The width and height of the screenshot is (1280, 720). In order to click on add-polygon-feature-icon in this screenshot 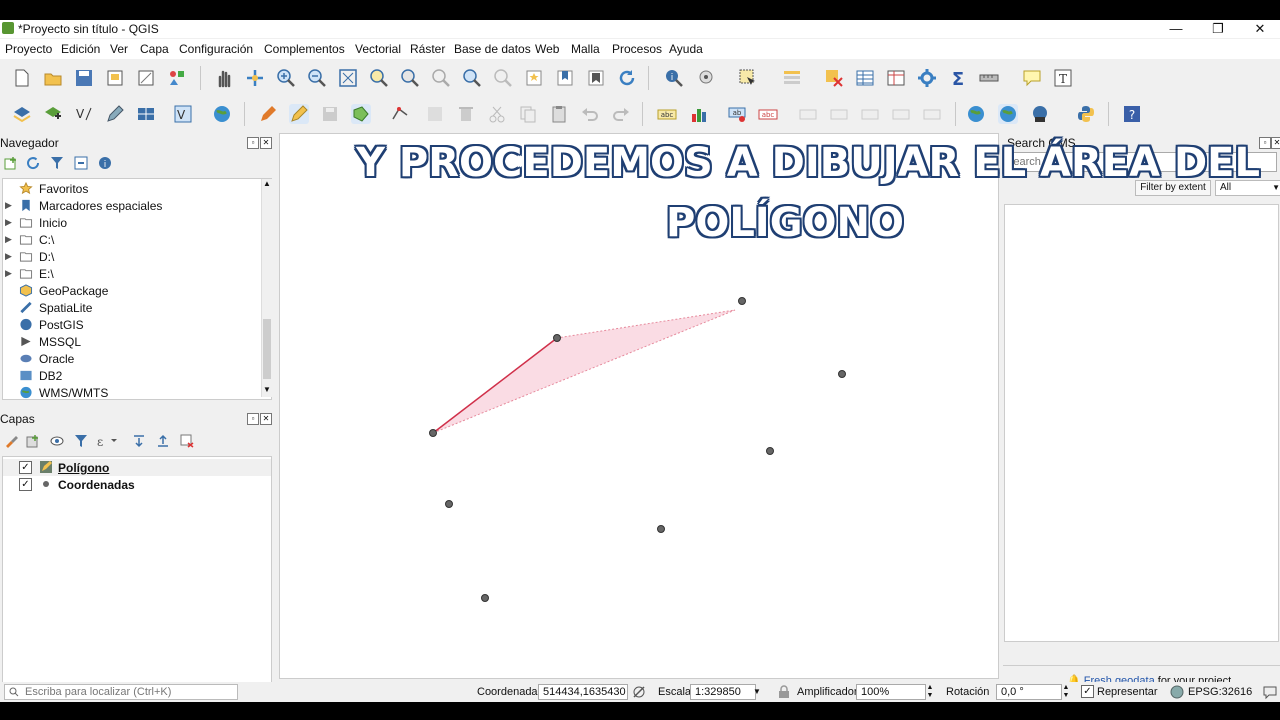, I will do `click(361, 114)`.